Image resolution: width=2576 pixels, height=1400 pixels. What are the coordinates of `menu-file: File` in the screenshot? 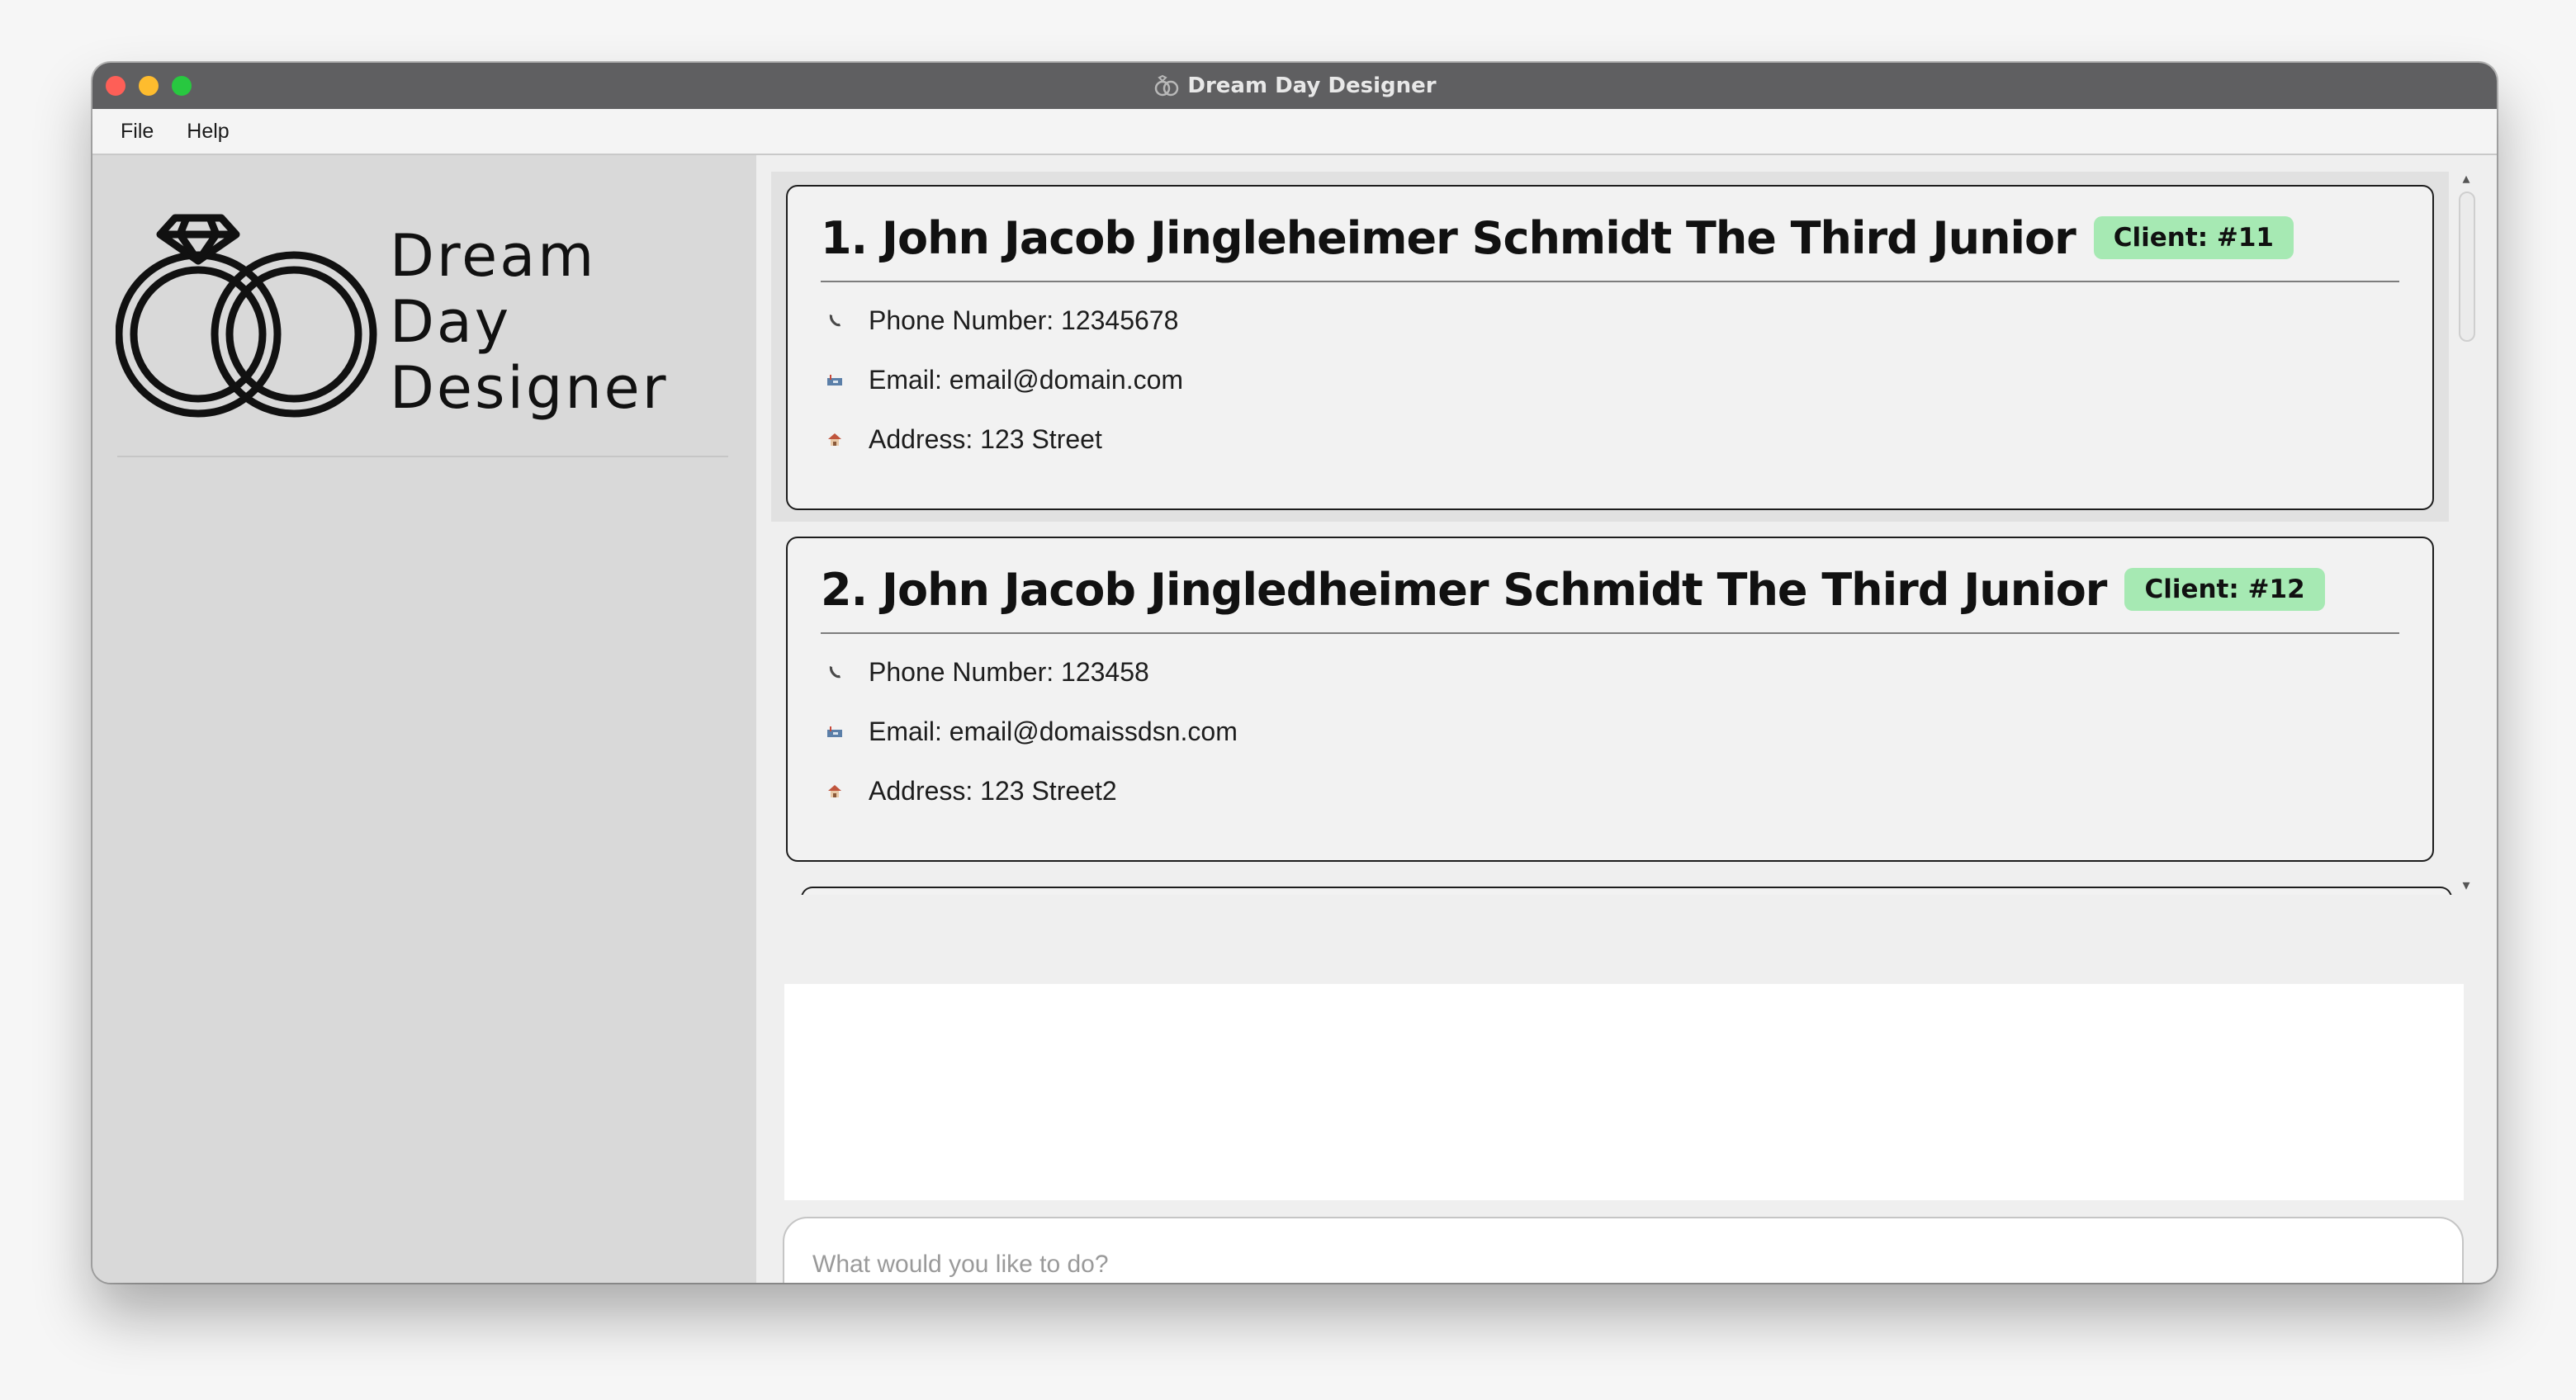 It's located at (137, 132).